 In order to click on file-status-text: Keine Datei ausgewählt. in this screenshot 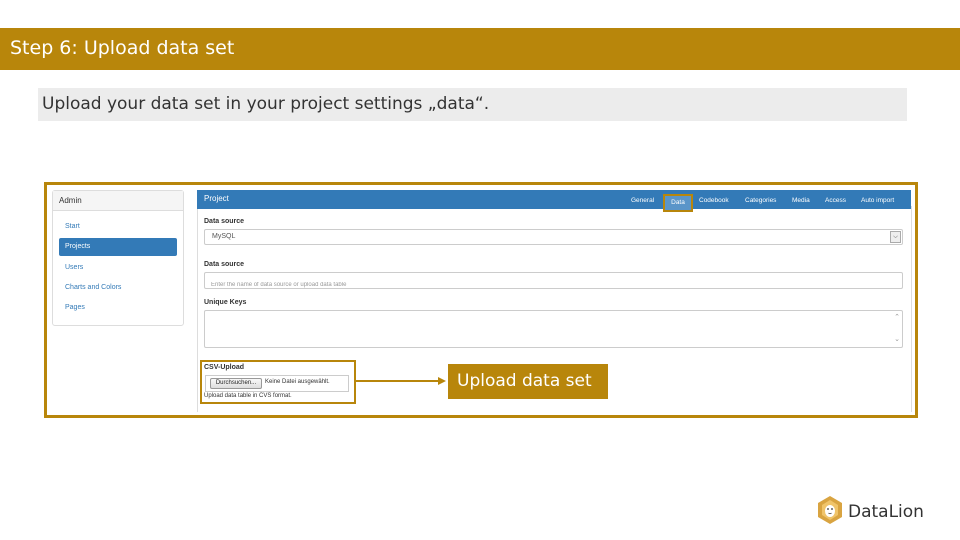, I will do `click(297, 382)`.